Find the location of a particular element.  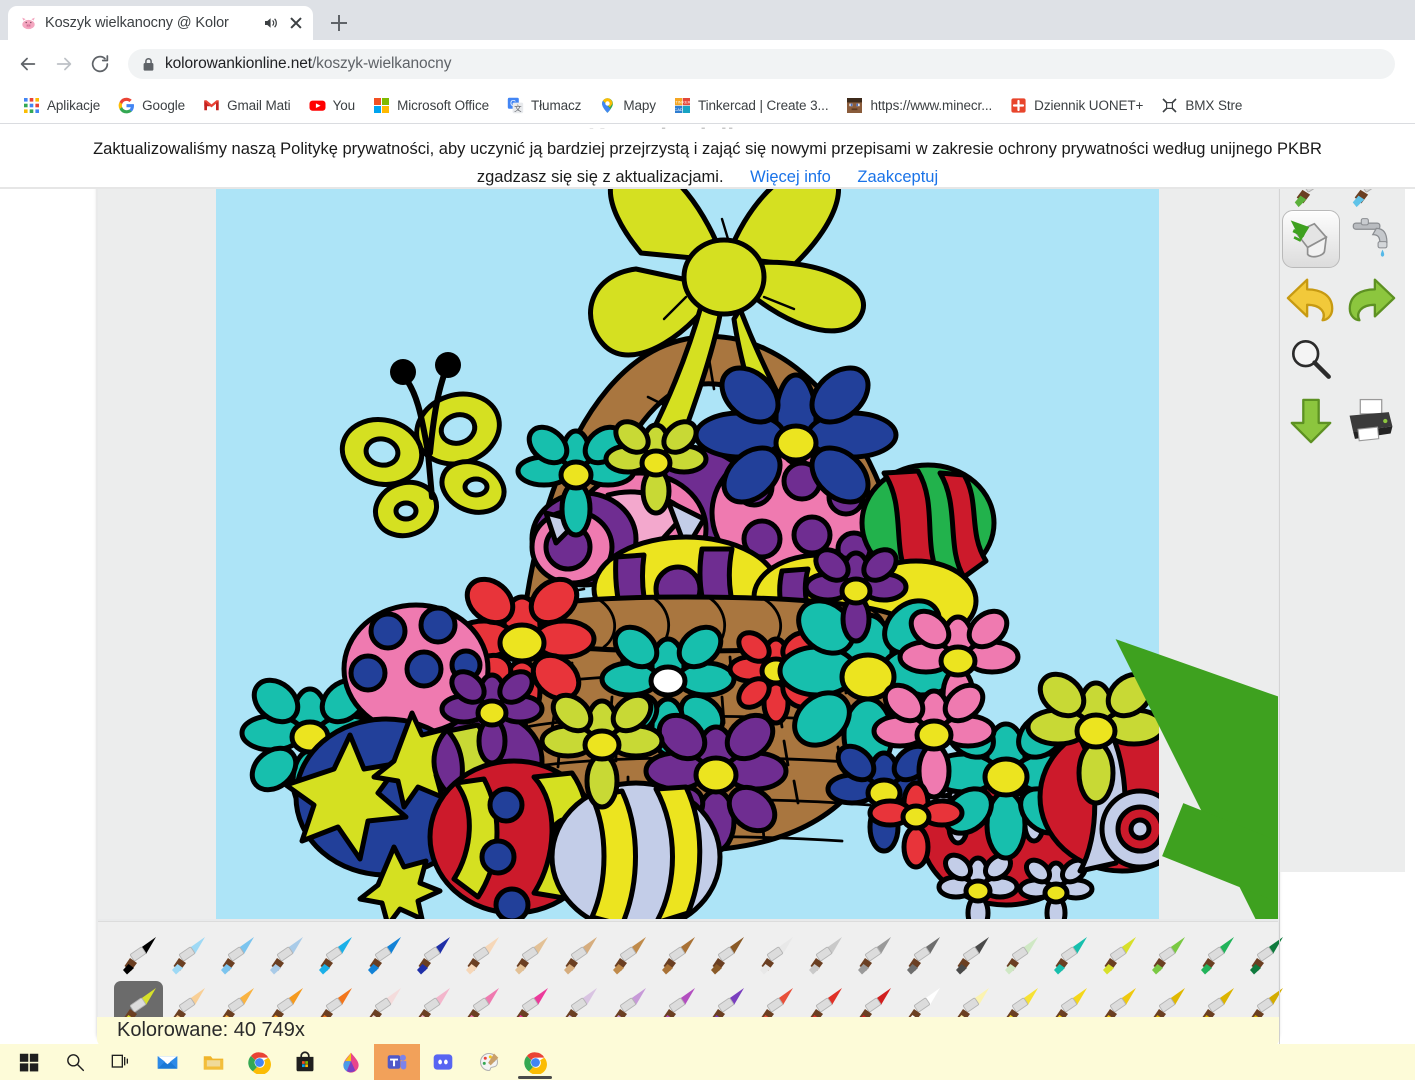

faucet-icon is located at coordinates (1371, 239).